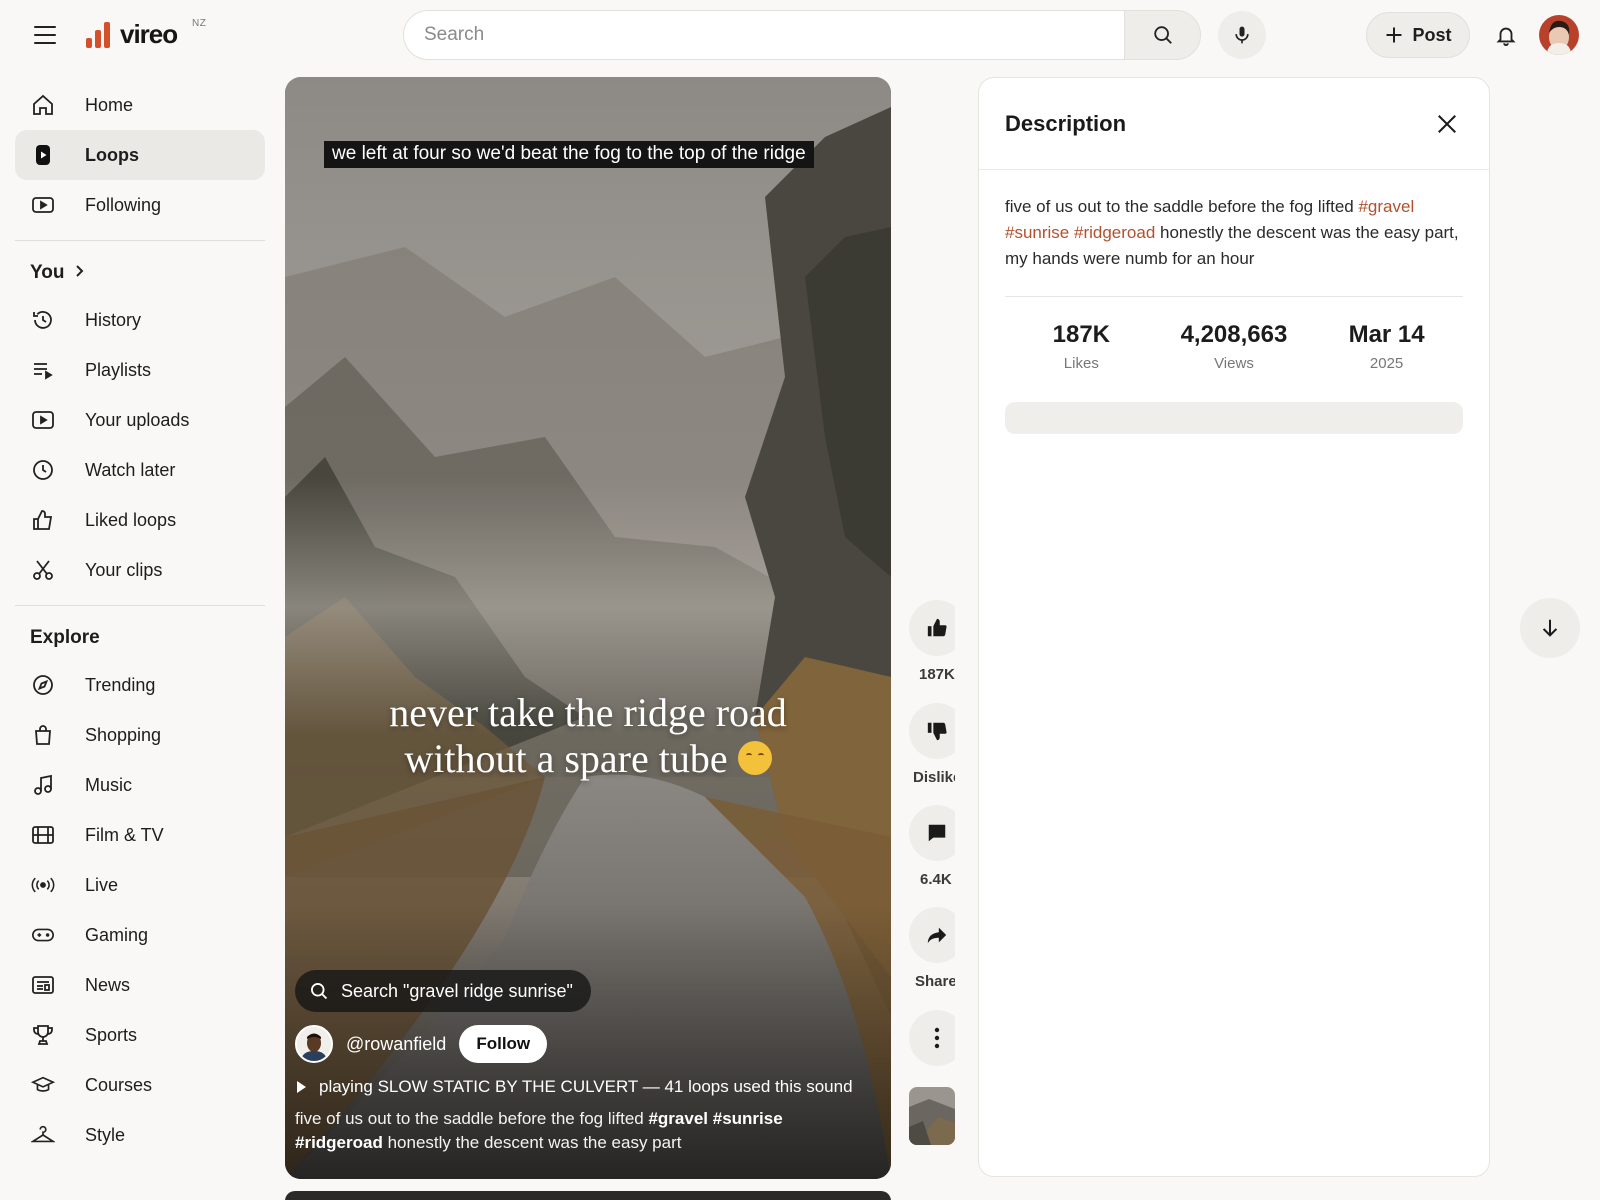 The height and width of the screenshot is (1200, 1600). Describe the element at coordinates (43, 155) in the screenshot. I see `loops-icon` at that location.